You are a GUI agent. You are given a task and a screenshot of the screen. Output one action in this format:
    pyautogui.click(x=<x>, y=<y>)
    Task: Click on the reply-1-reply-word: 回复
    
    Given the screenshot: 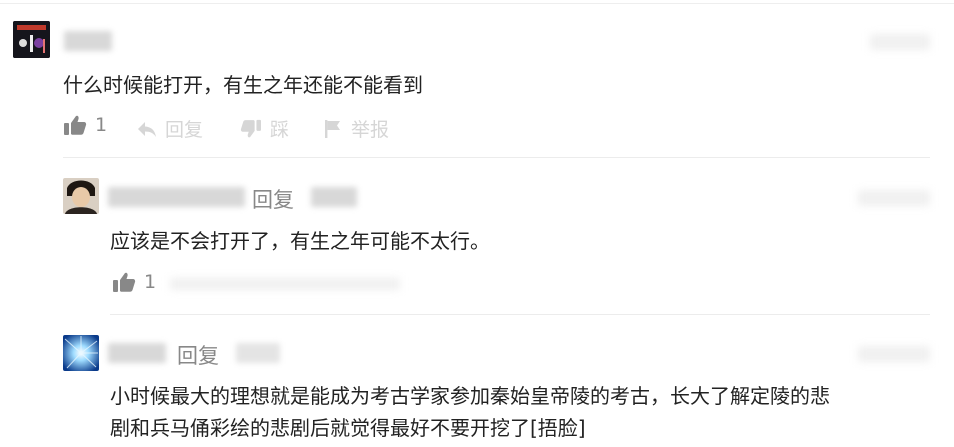 What is the action you would take?
    pyautogui.click(x=273, y=200)
    